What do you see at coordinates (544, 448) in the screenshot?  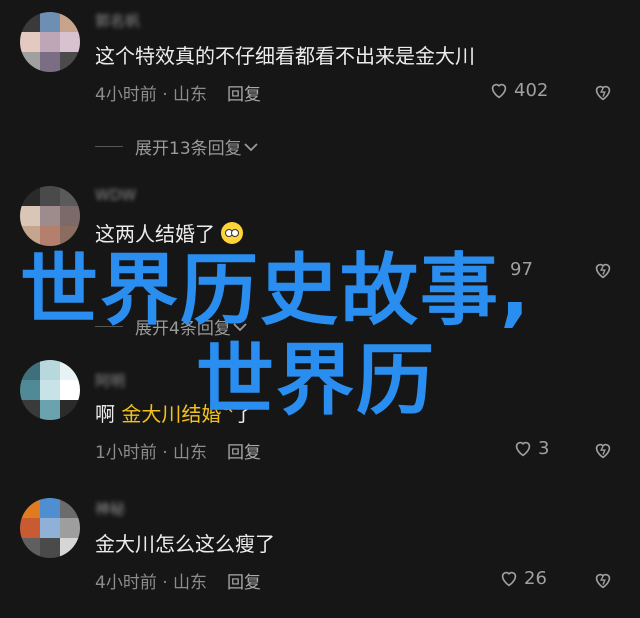 I see `like-count: 3` at bounding box center [544, 448].